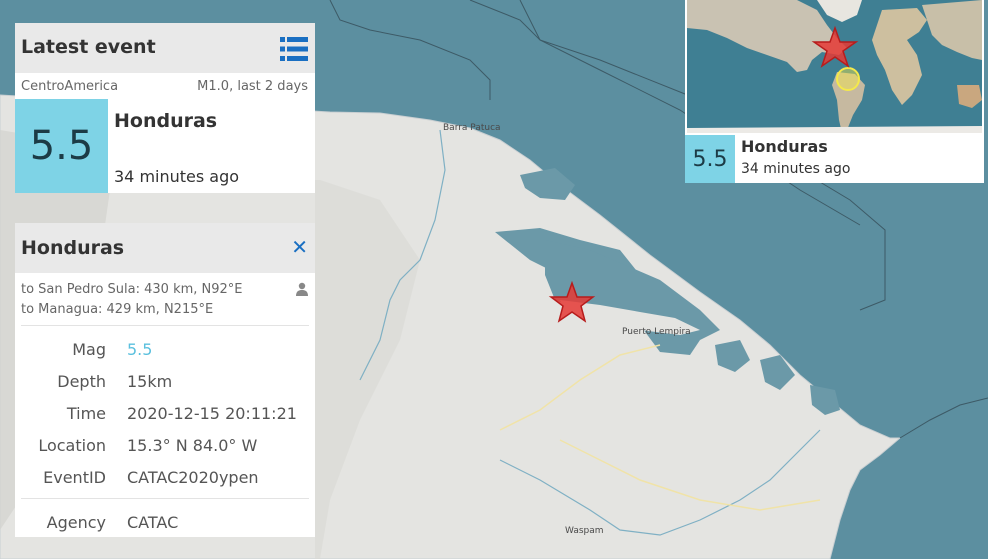  What do you see at coordinates (584, 531) in the screenshot?
I see `map-label-waspam: Waspam` at bounding box center [584, 531].